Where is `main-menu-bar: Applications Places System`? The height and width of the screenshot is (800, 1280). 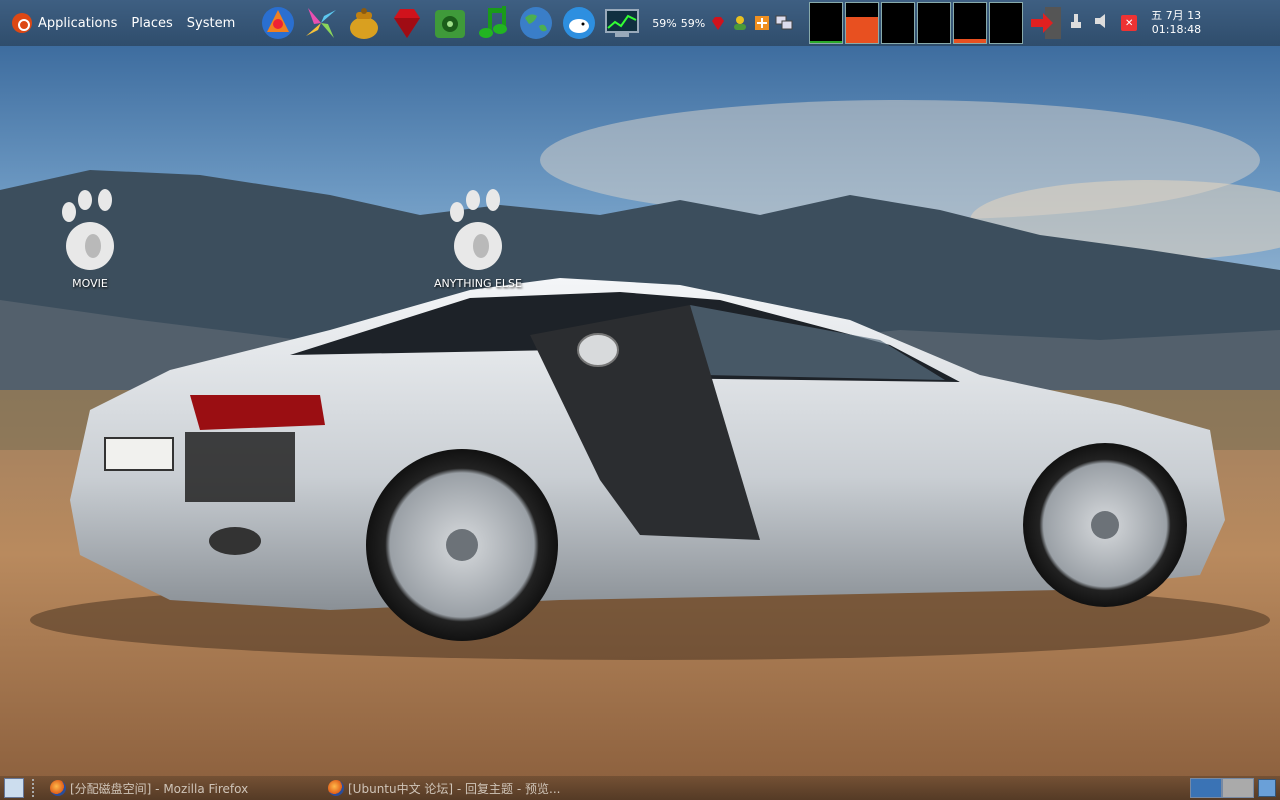 main-menu-bar: Applications Places System is located at coordinates (124, 23).